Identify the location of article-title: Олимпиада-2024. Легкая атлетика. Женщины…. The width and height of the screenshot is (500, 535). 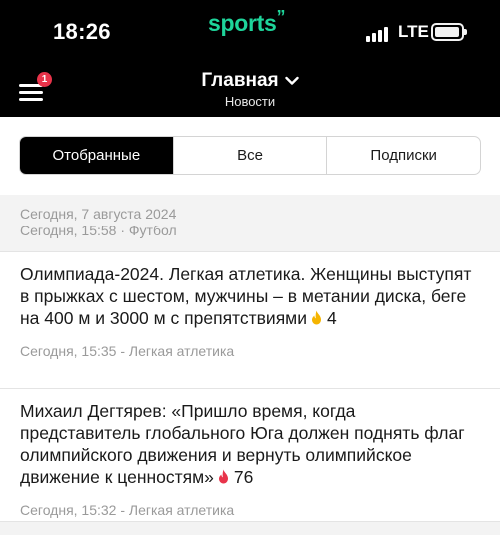
(246, 296).